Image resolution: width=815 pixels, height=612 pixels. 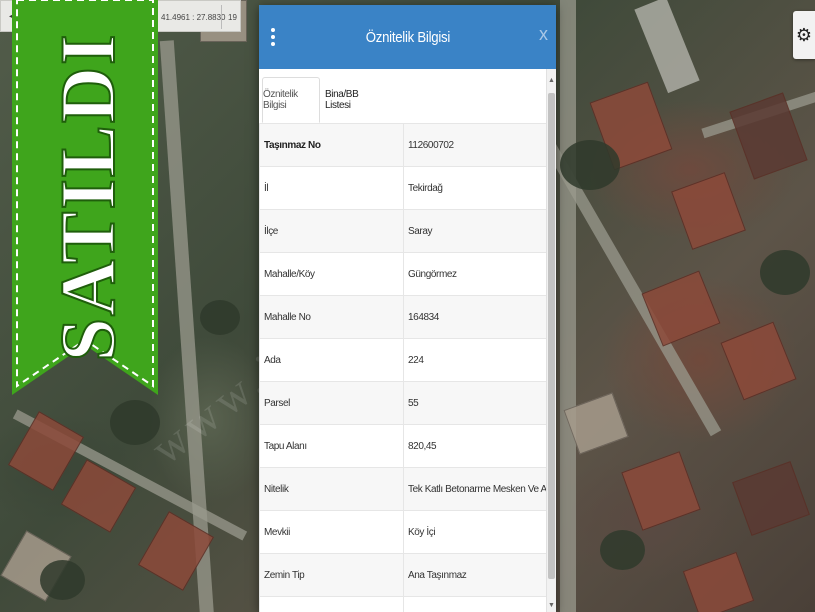 I want to click on row-value: Güngörmez, so click(x=475, y=274).